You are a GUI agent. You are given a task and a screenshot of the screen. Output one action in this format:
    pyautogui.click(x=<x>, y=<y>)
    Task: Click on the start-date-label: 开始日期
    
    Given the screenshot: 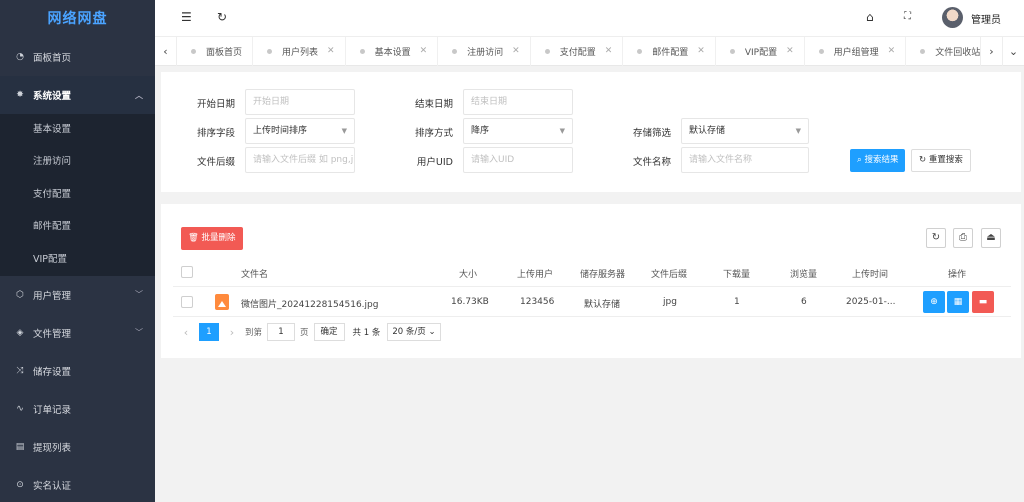 What is the action you would take?
    pyautogui.click(x=215, y=104)
    